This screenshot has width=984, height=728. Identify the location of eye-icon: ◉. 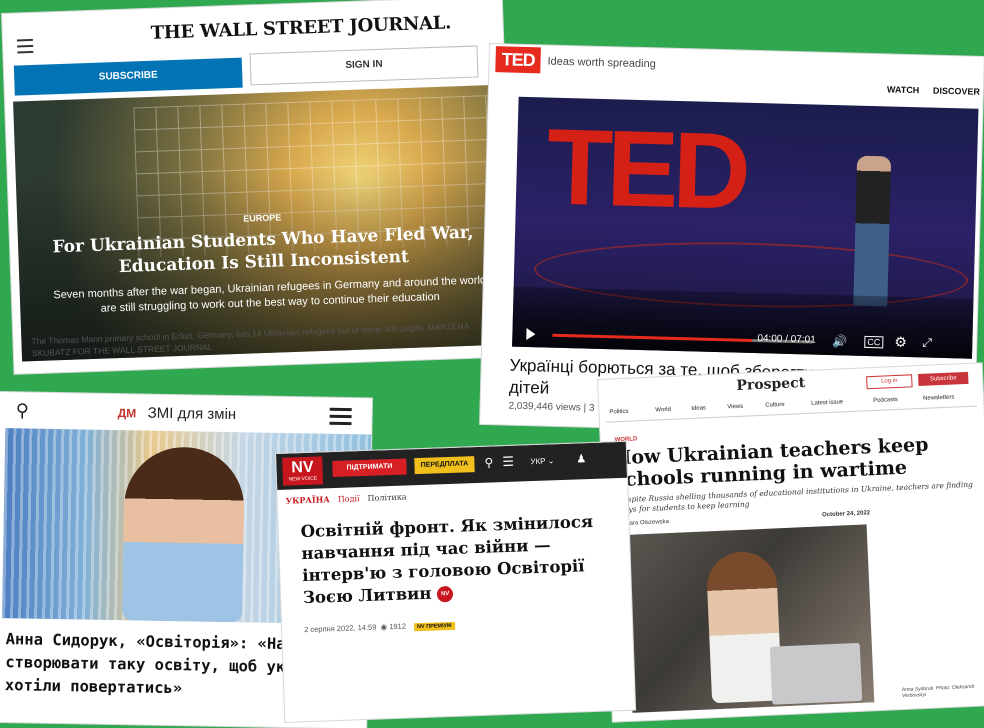
(384, 627).